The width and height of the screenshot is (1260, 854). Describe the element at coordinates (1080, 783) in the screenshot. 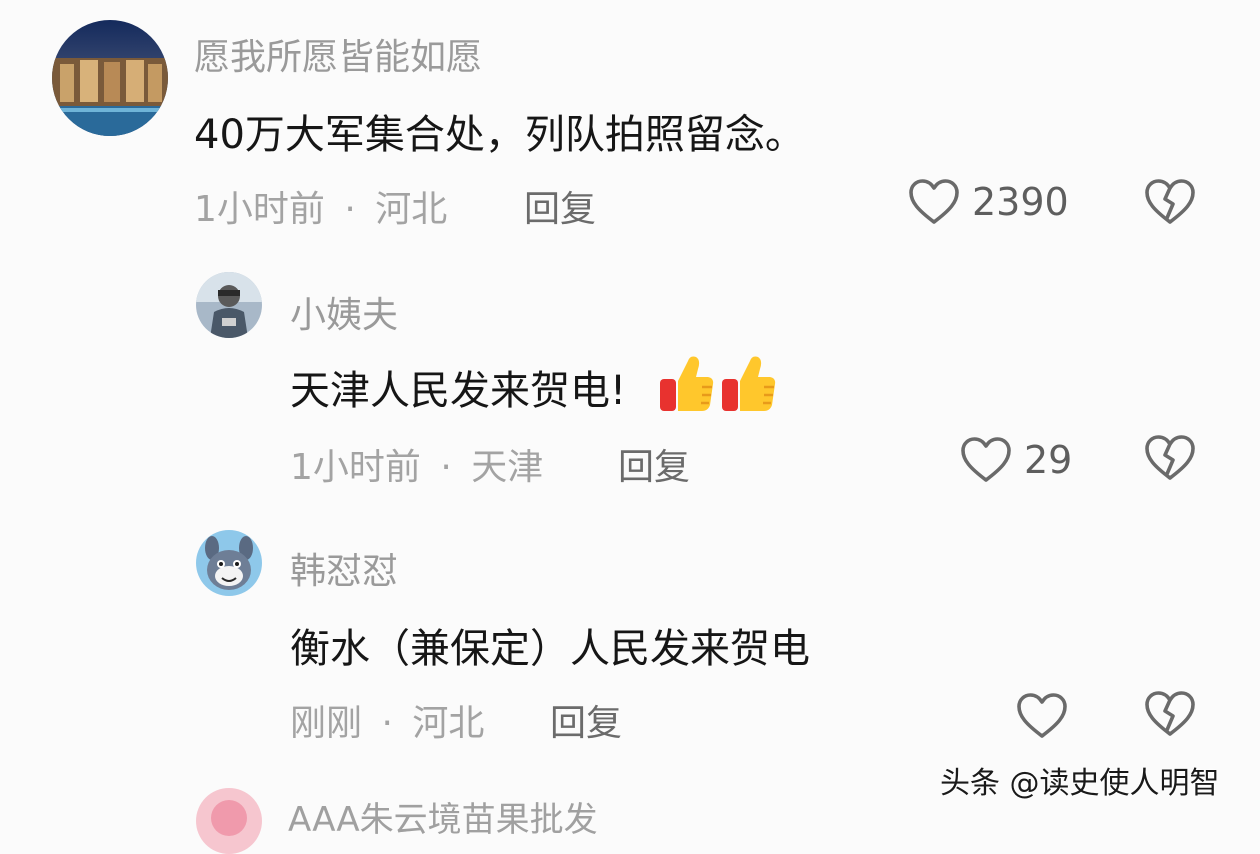

I see `watermark: 头条 @读史使人明智` at that location.